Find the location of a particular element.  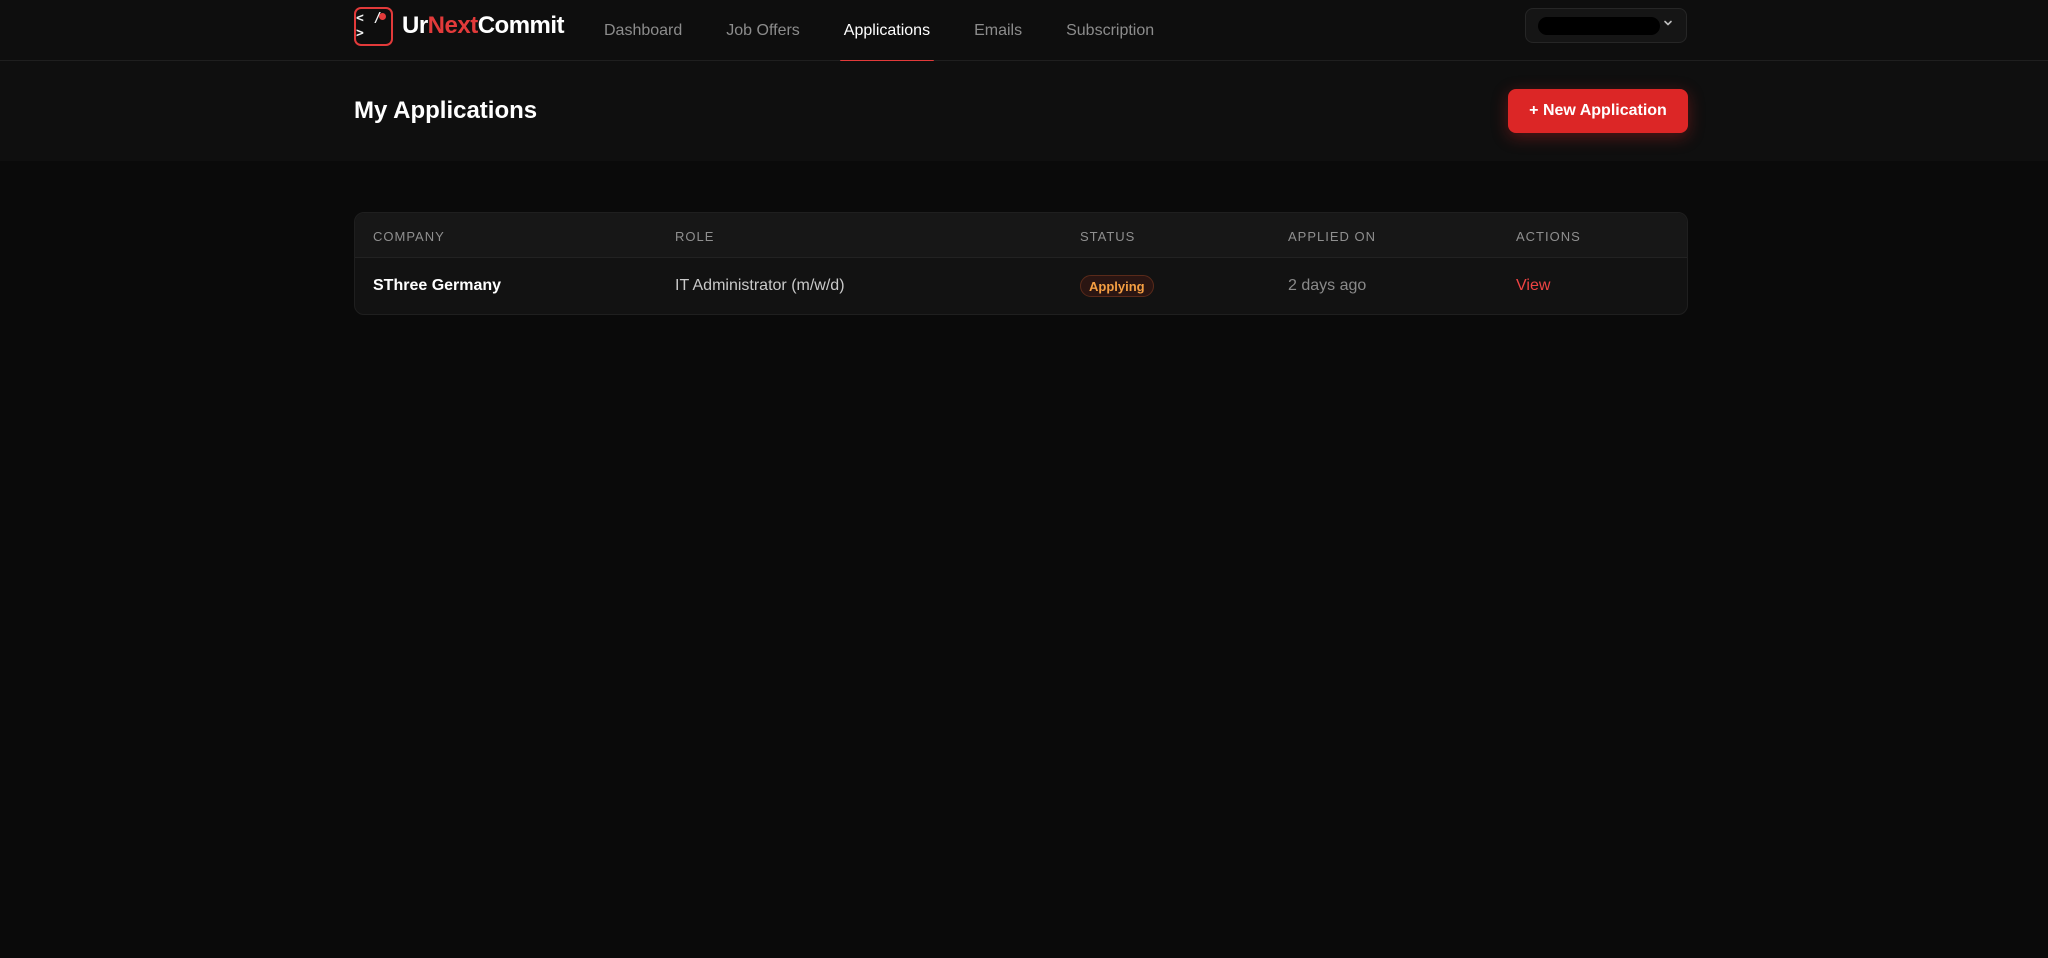

code-logo-icon: < / > is located at coordinates (373, 26).